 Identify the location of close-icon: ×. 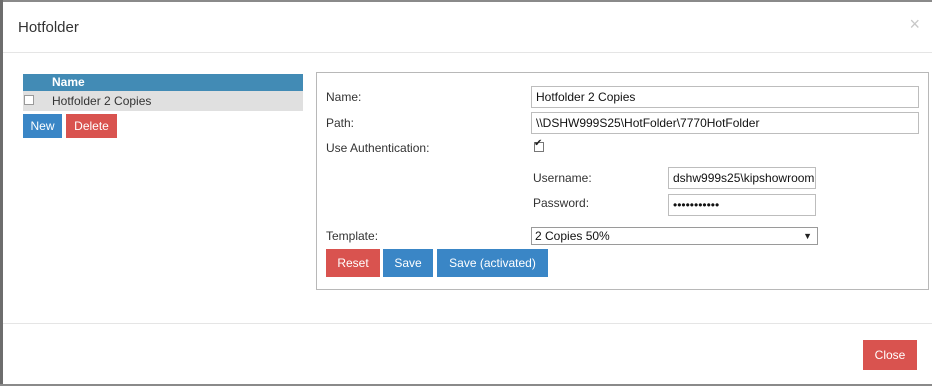
(914, 24).